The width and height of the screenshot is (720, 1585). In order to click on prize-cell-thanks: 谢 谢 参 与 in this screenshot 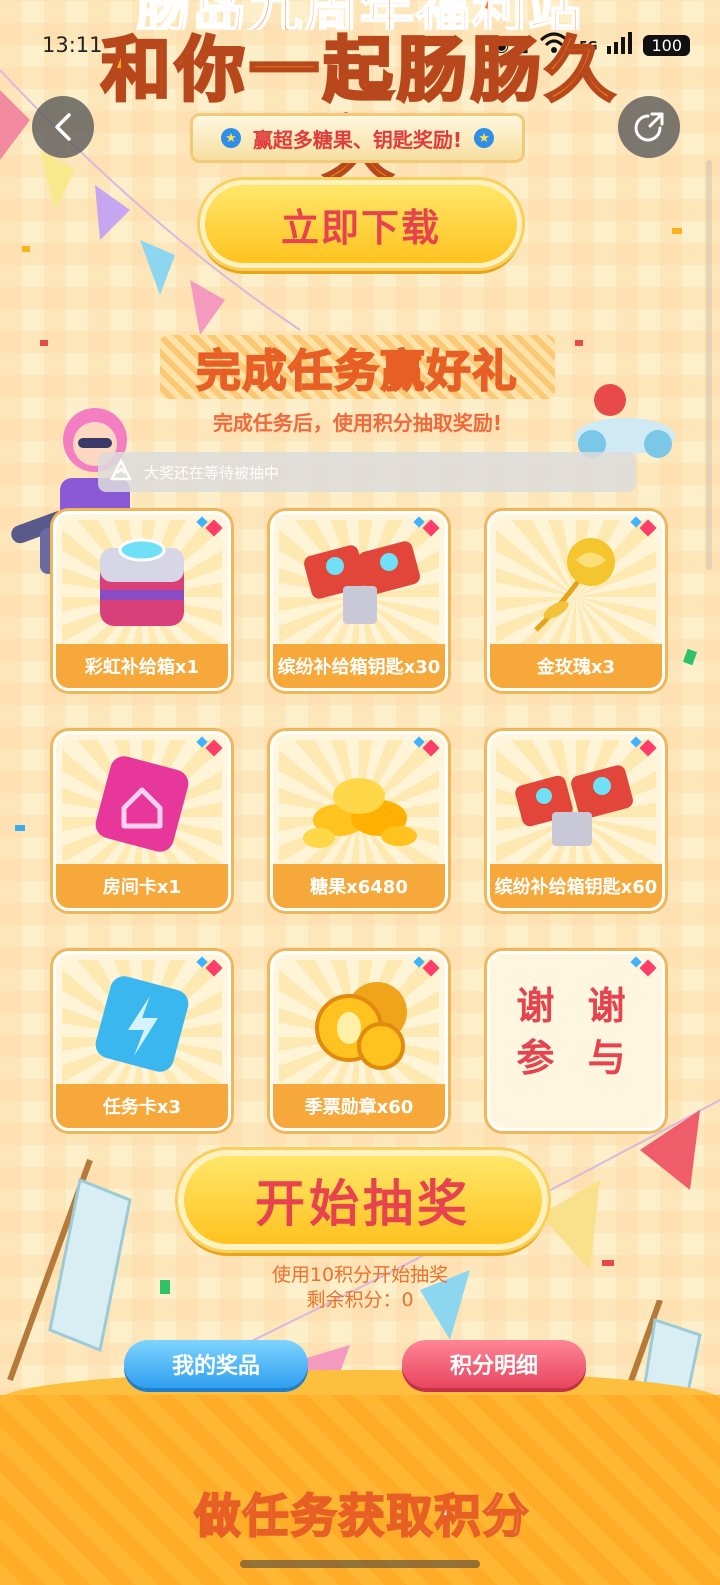, I will do `click(576, 1041)`.